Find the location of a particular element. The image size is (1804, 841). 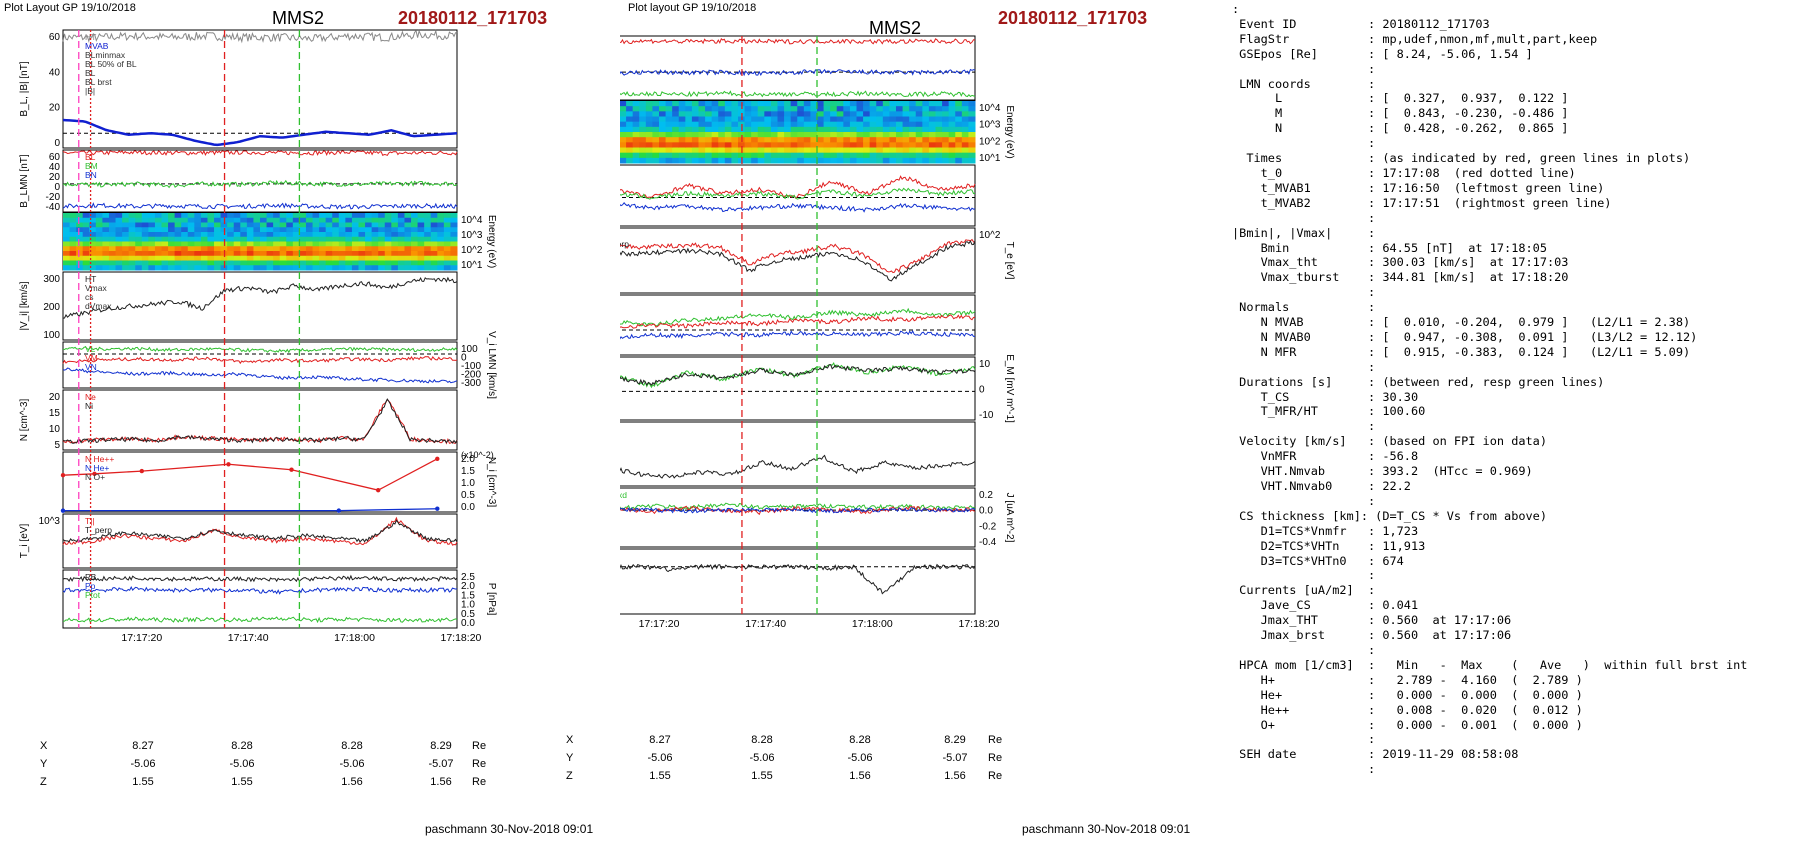

panel-2: 10^410^310^210^1 Energy (eV) is located at coordinates (279, 241).